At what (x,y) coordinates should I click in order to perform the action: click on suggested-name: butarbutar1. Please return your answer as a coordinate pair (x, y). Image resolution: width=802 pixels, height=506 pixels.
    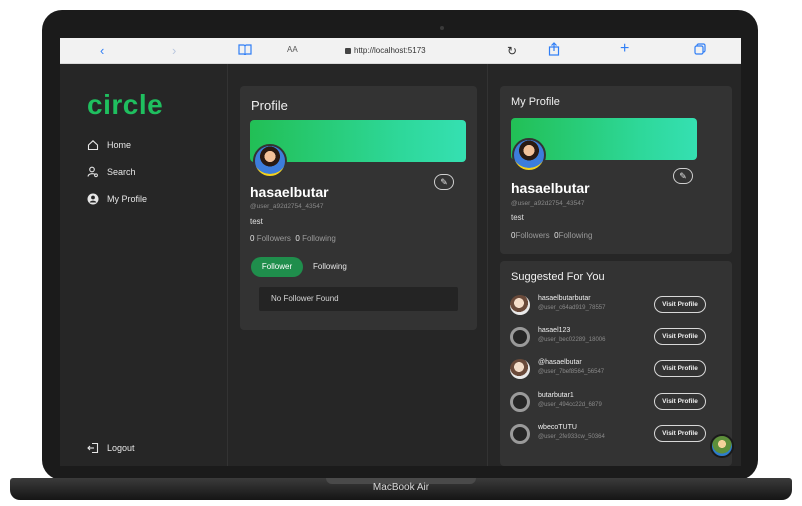
    Looking at the image, I should click on (556, 395).